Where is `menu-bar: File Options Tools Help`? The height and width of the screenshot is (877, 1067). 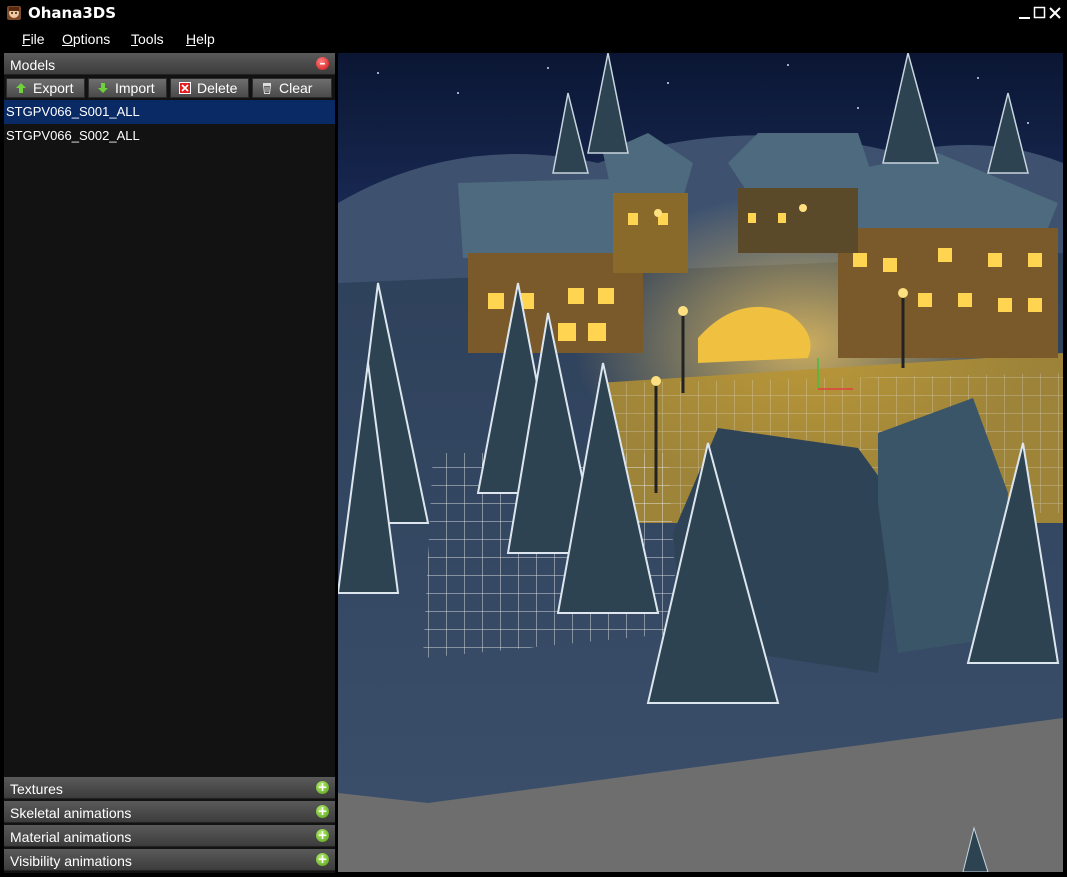
menu-bar: File Options Tools Help is located at coordinates (533, 39).